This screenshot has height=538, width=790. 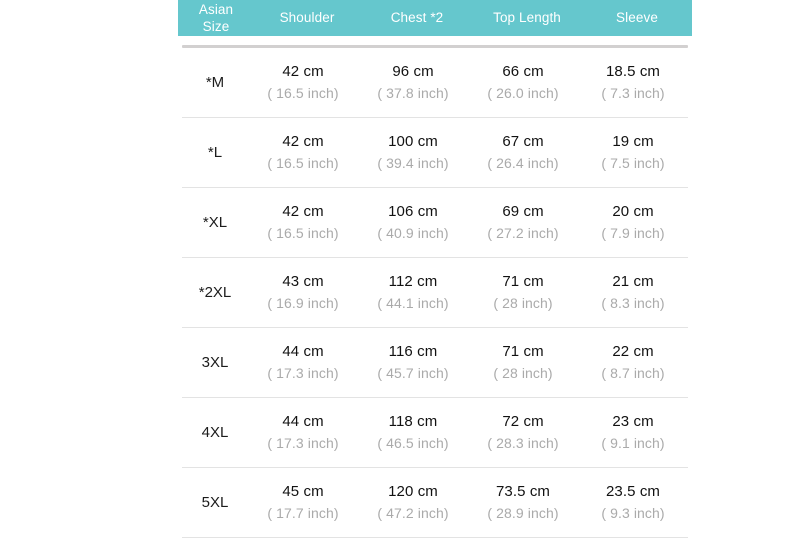 I want to click on cell-size: *2XL, so click(x=215, y=292).